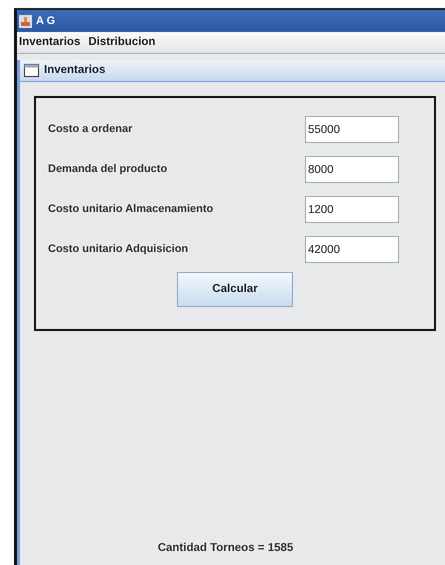  What do you see at coordinates (225, 548) in the screenshot?
I see `status-text: Cantidad Torneos = 1585` at bounding box center [225, 548].